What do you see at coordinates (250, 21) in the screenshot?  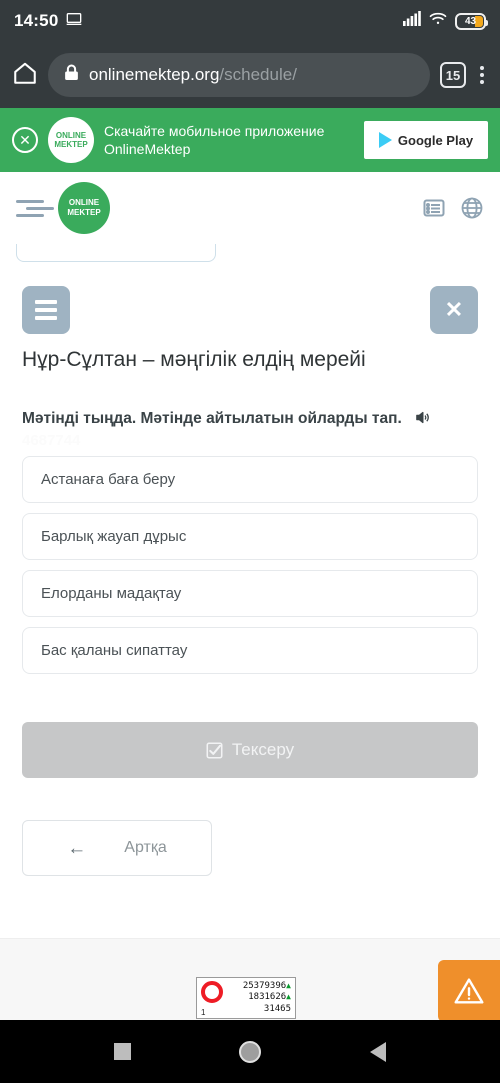 I see `android-status-bar: 14:50 43` at bounding box center [250, 21].